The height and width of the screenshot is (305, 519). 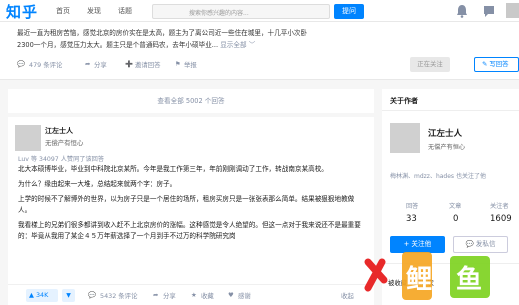 I want to click on watermark-text-1: 鲤, so click(x=419, y=280).